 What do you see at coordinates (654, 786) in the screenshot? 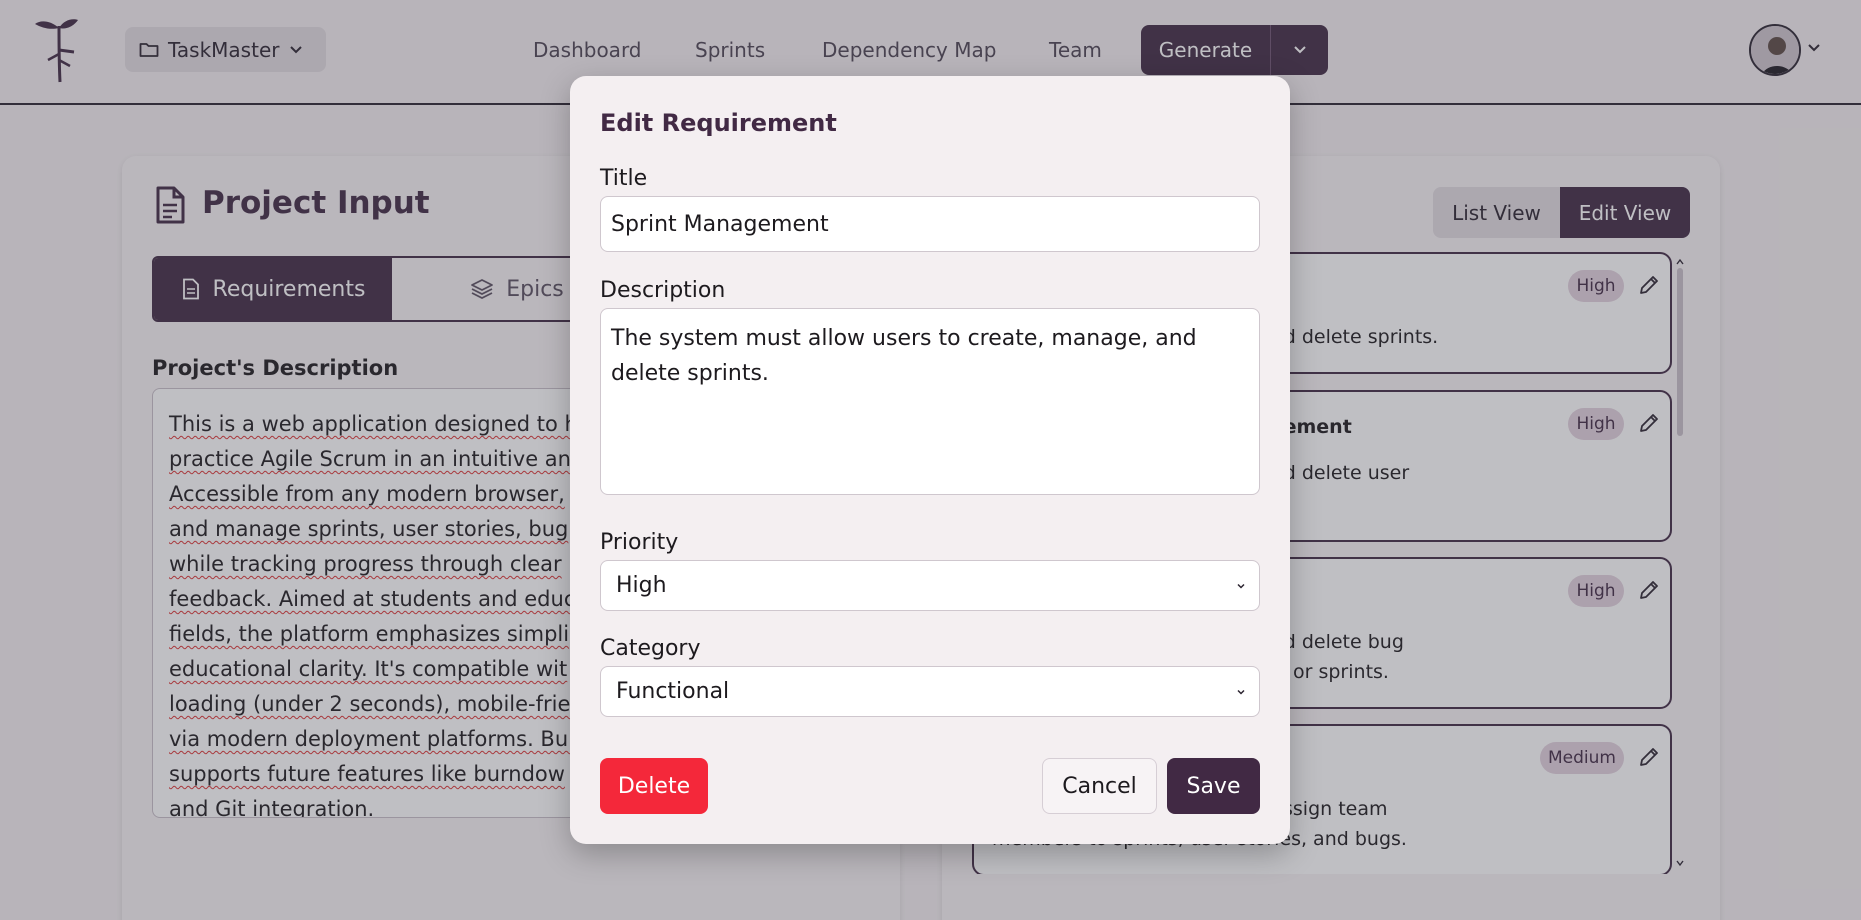
I see `delete-button: Delete` at bounding box center [654, 786].